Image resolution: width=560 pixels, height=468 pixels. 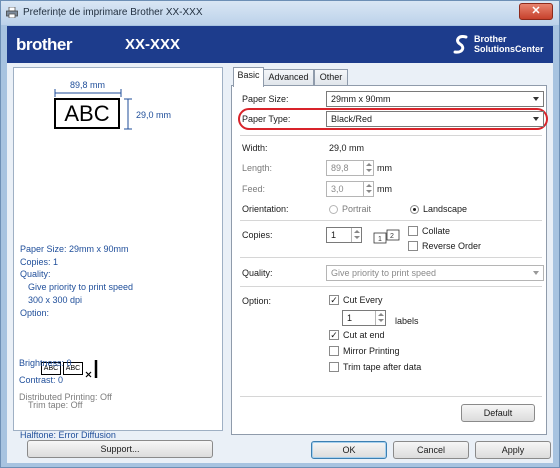 I want to click on label-preview: ABC, so click(x=87, y=113).